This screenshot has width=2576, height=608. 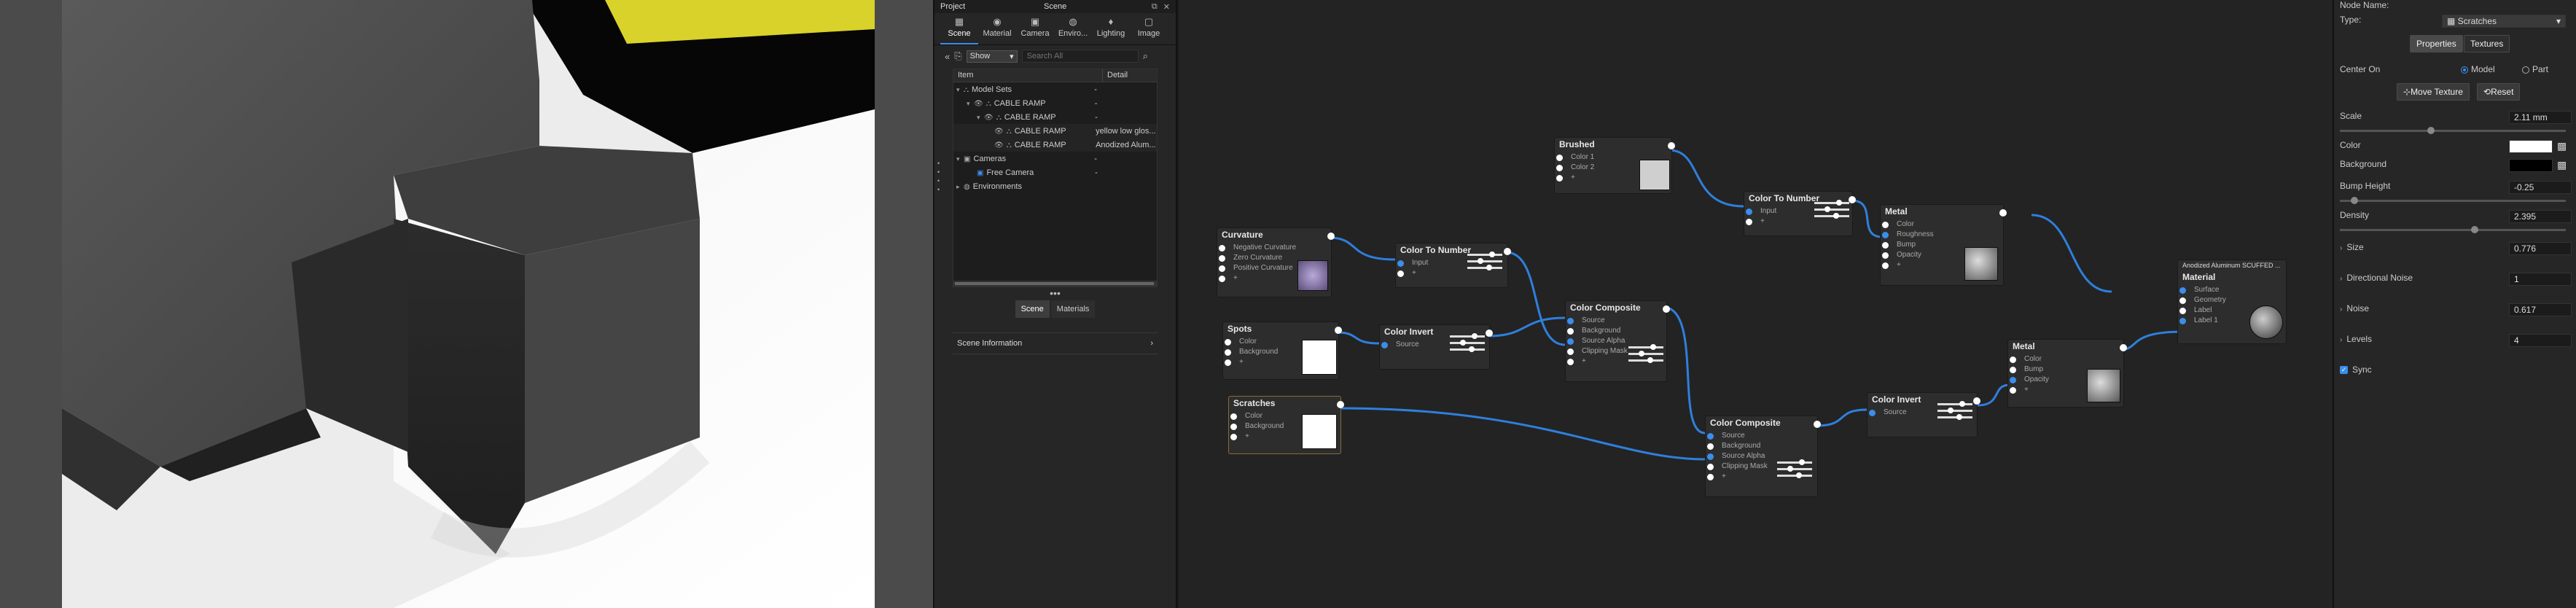 What do you see at coordinates (1055, 186) in the screenshot?
I see `tree-row-environments: ▸ ◍ Environments` at bounding box center [1055, 186].